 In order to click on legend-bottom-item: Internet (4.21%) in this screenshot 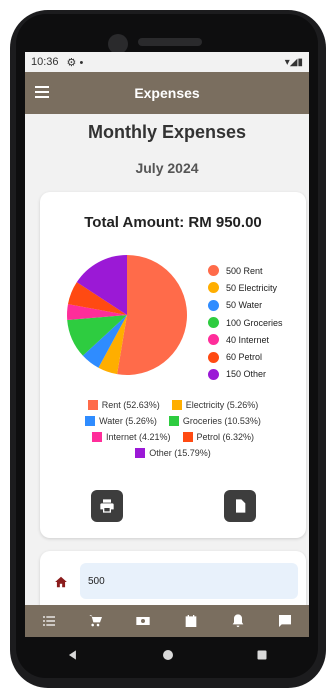, I will do `click(131, 437)`.